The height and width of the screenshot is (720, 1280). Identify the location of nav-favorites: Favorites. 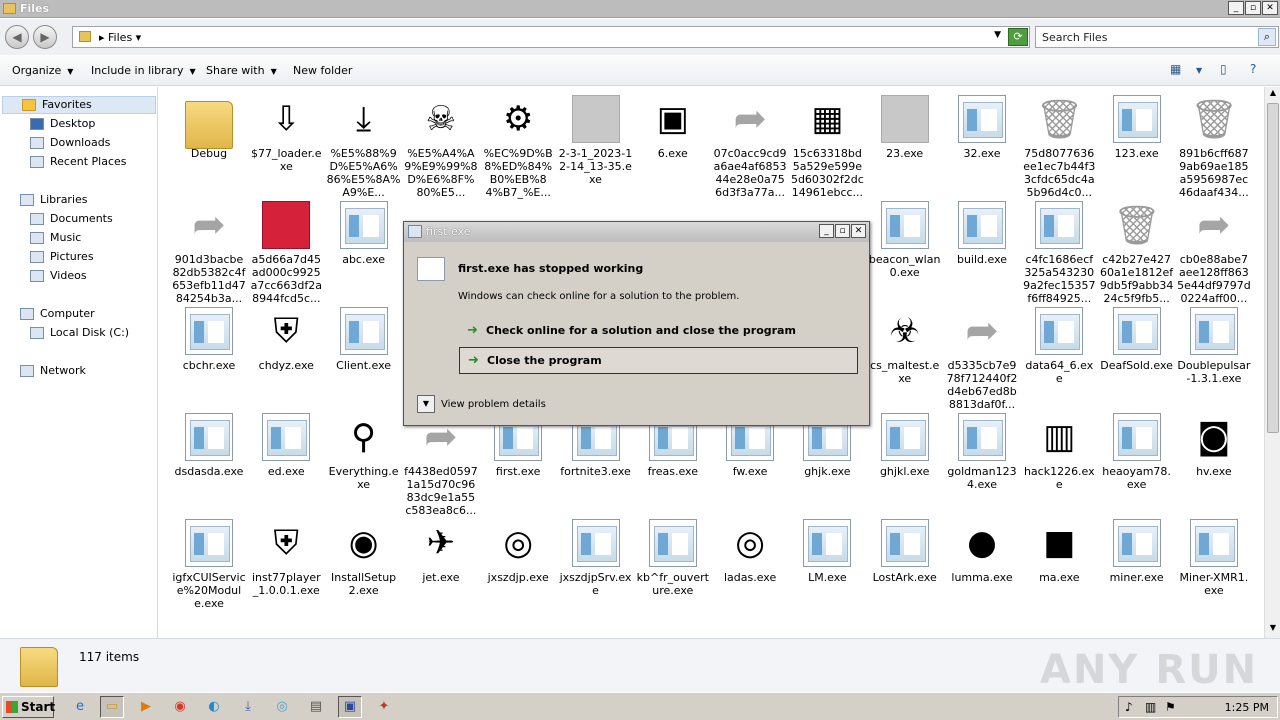
(57, 105).